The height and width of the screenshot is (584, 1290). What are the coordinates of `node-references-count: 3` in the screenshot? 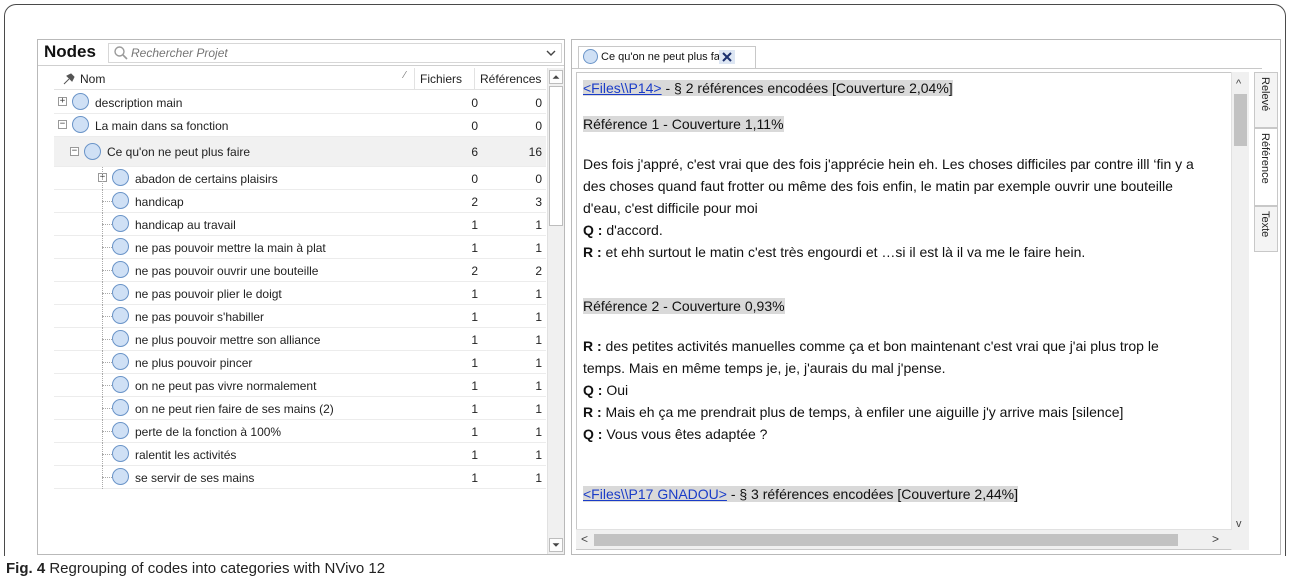 It's located at (538, 202).